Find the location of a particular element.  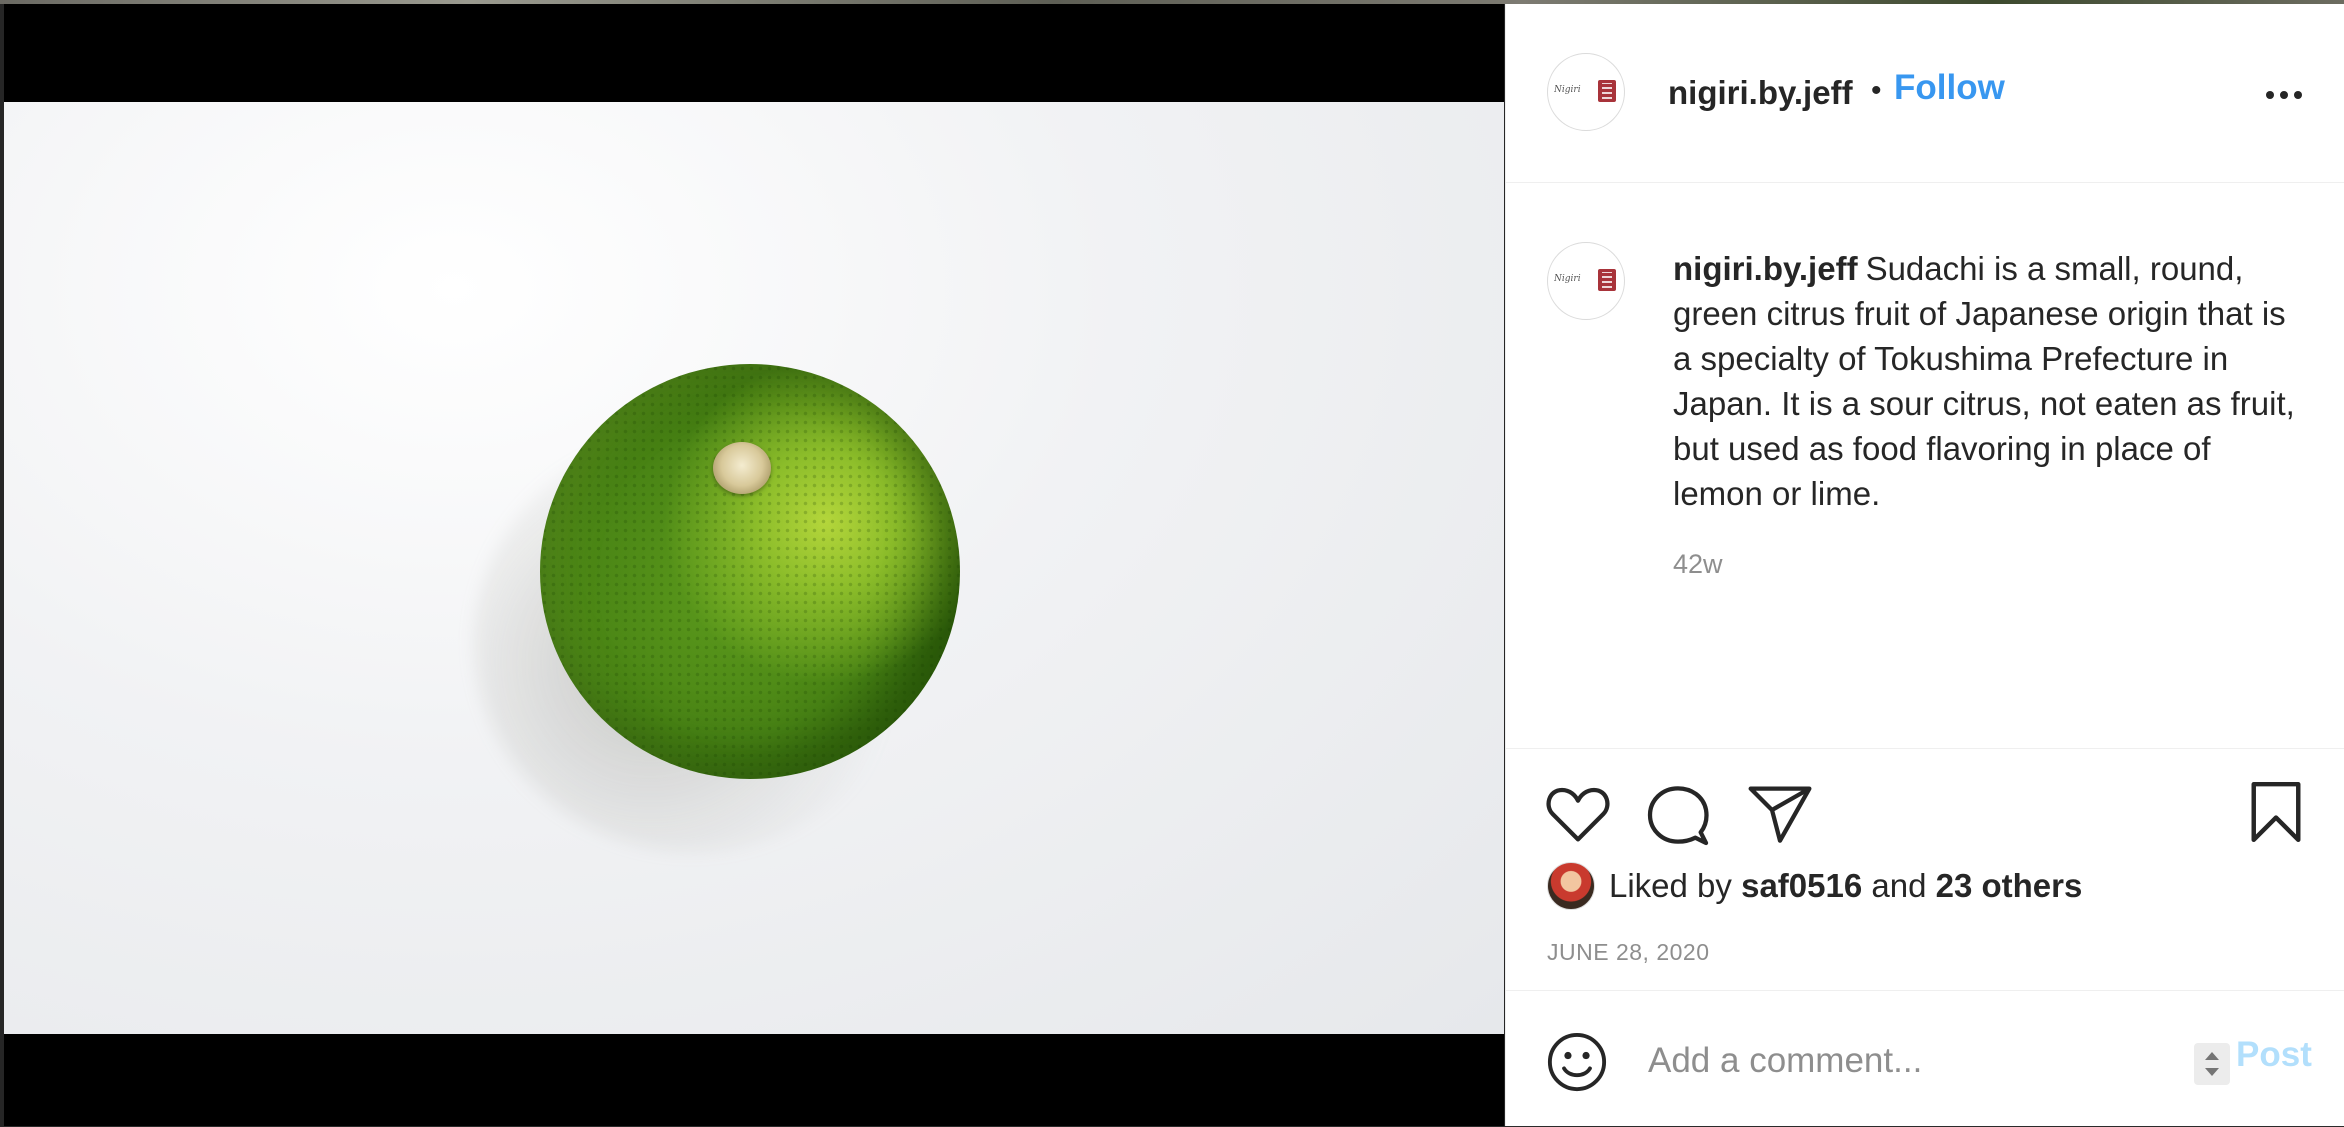

likes-others-link: 23 others is located at coordinates (2009, 885).